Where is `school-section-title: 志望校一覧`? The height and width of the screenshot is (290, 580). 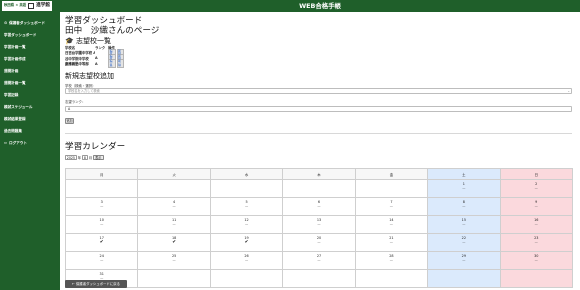
school-section-title: 志望校一覧 is located at coordinates (93, 41).